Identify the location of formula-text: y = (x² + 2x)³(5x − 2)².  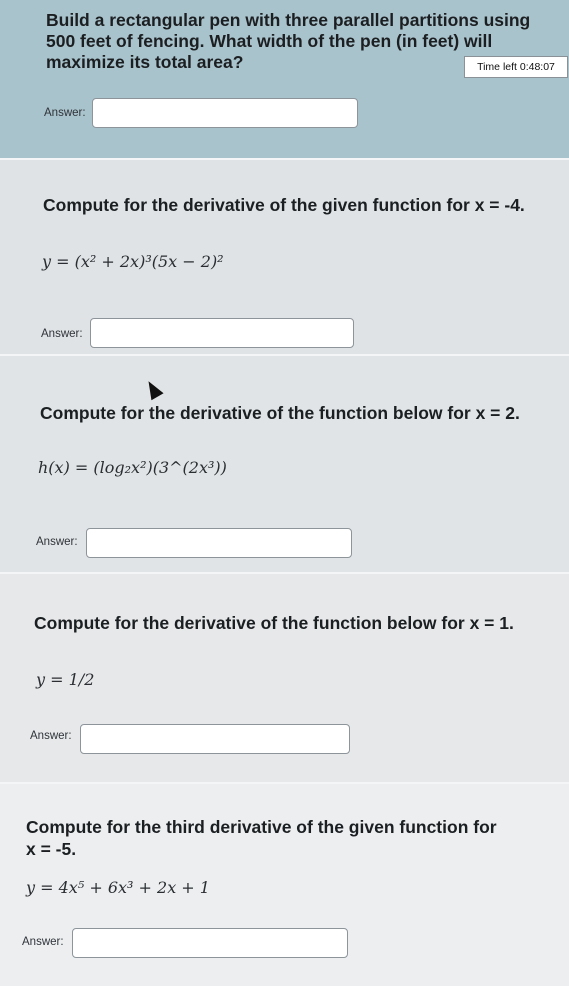
(133, 261).